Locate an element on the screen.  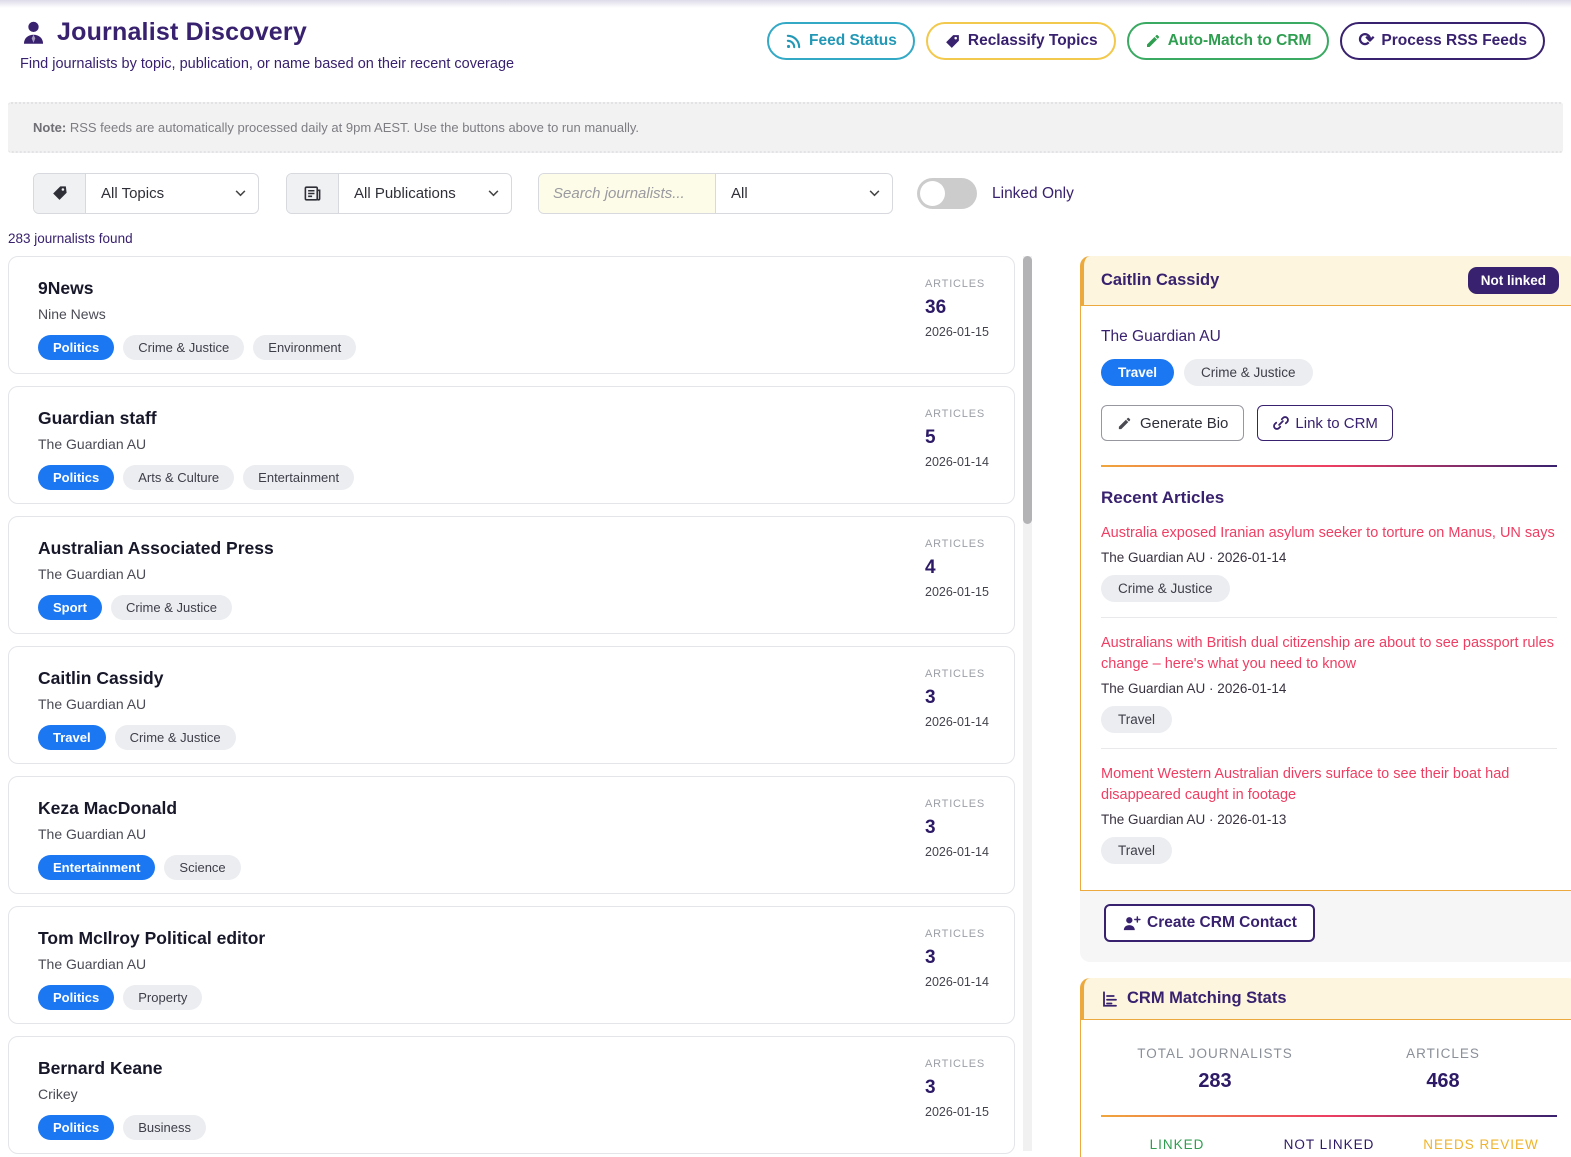
process-rss-label: Process RSS Feeds is located at coordinates (1454, 40).